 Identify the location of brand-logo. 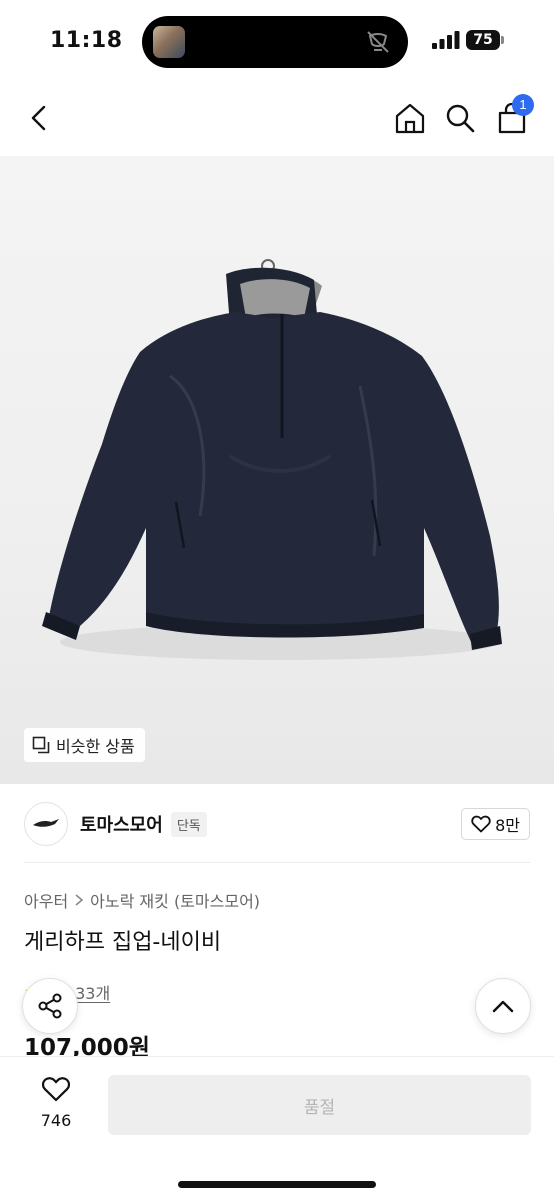
(46, 824).